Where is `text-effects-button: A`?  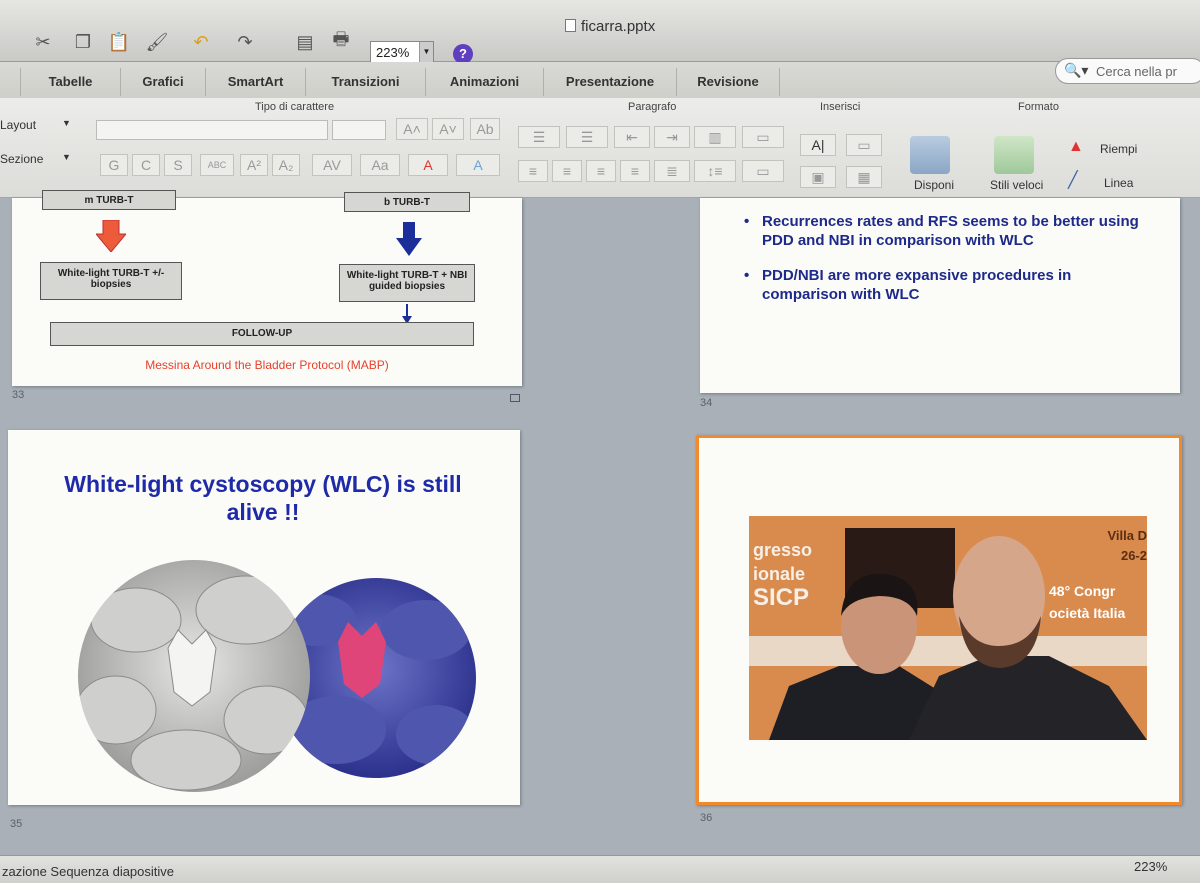 text-effects-button: A is located at coordinates (478, 165).